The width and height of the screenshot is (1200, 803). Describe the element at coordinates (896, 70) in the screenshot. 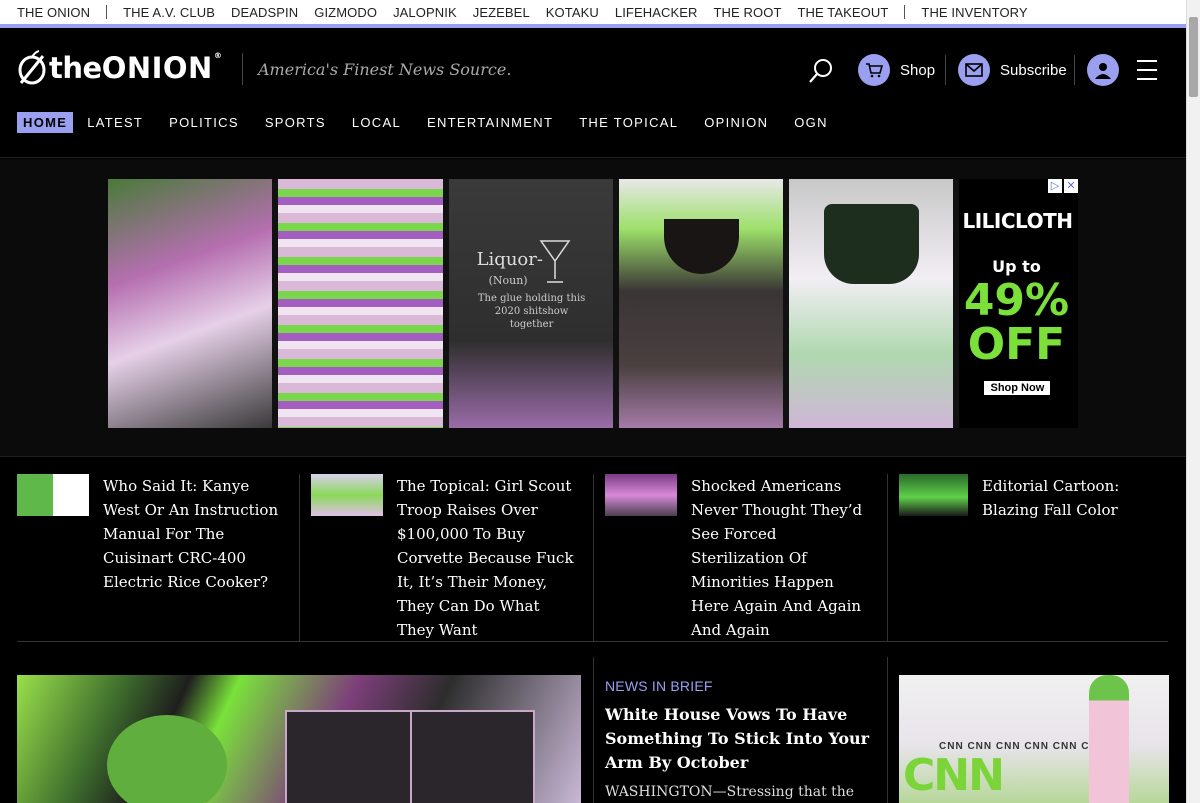

I see `shop-button: Shop` at that location.